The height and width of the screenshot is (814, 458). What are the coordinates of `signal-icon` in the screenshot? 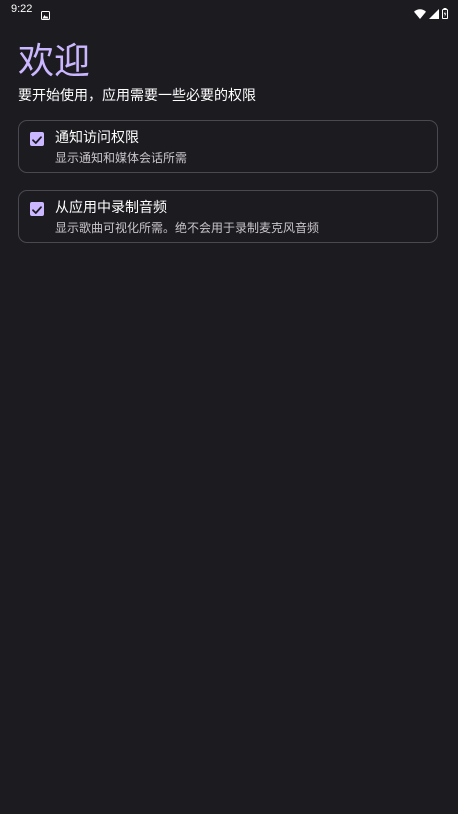 It's located at (434, 13).